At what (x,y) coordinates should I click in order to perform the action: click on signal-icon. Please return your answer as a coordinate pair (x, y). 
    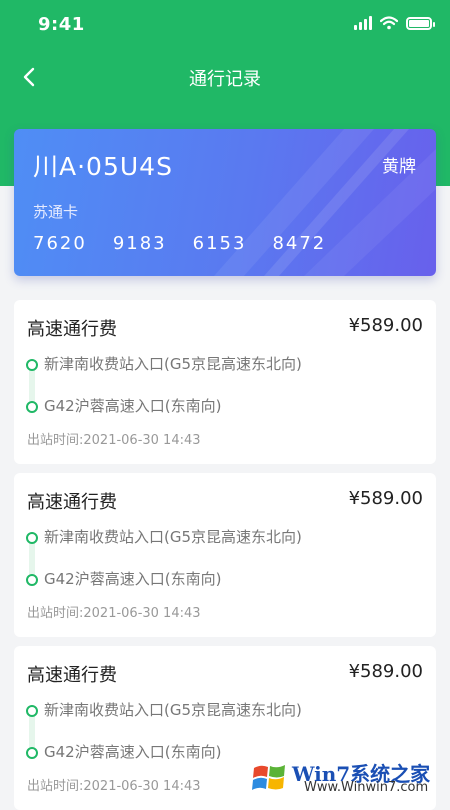
    Looking at the image, I should click on (363, 23).